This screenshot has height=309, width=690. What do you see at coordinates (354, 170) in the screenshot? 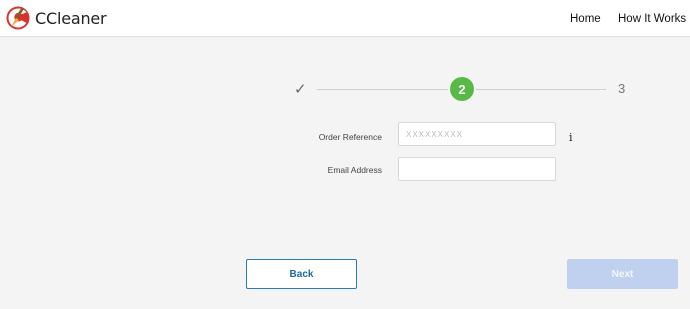
I see `email-address-label: Email Address` at bounding box center [354, 170].